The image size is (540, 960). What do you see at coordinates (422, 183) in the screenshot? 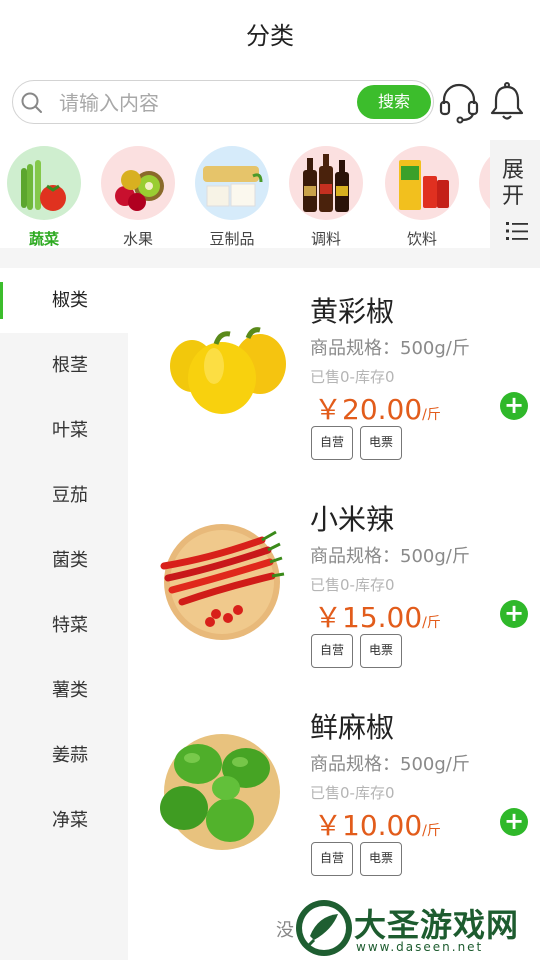
I see `drinks-image` at bounding box center [422, 183].